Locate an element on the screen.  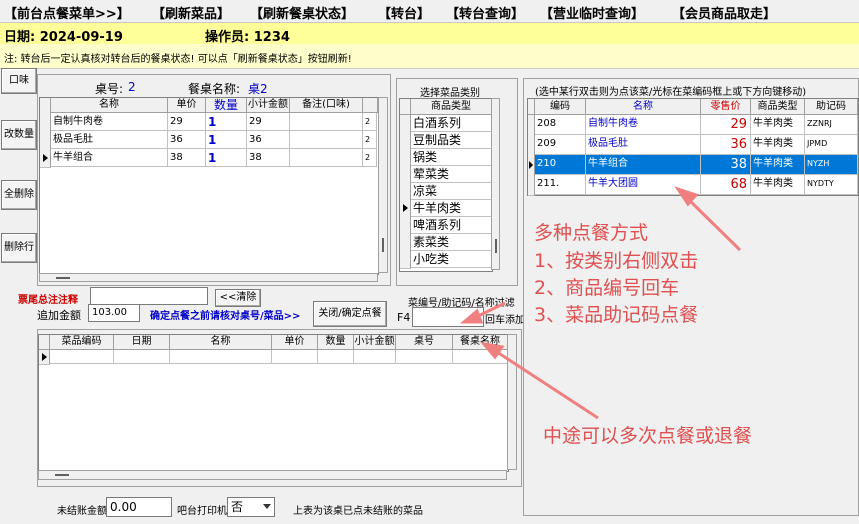
order-cell-name: 牛羊组合 is located at coordinates (109, 158).